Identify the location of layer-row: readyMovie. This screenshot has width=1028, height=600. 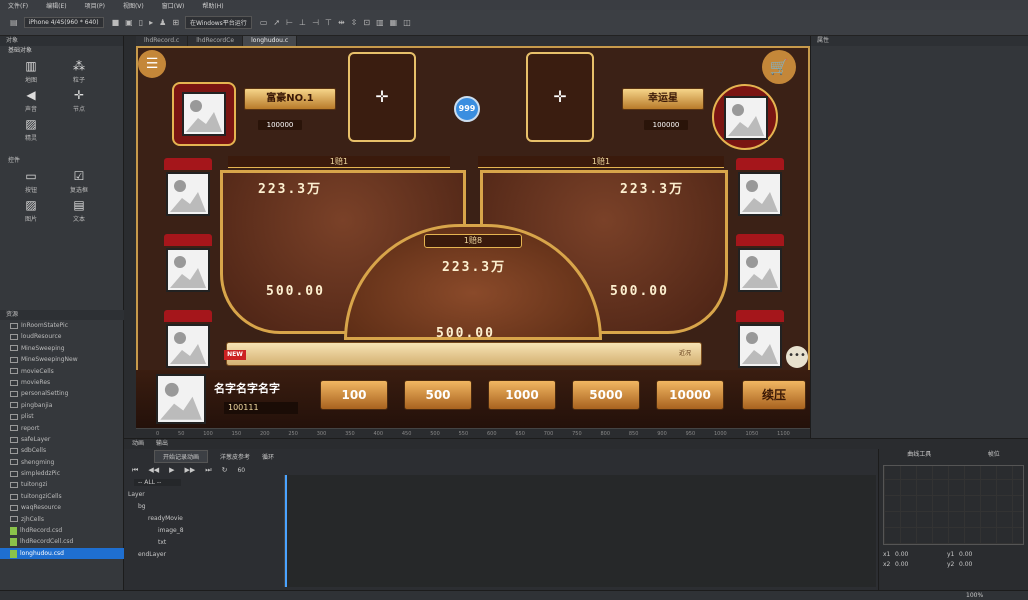
(194, 519).